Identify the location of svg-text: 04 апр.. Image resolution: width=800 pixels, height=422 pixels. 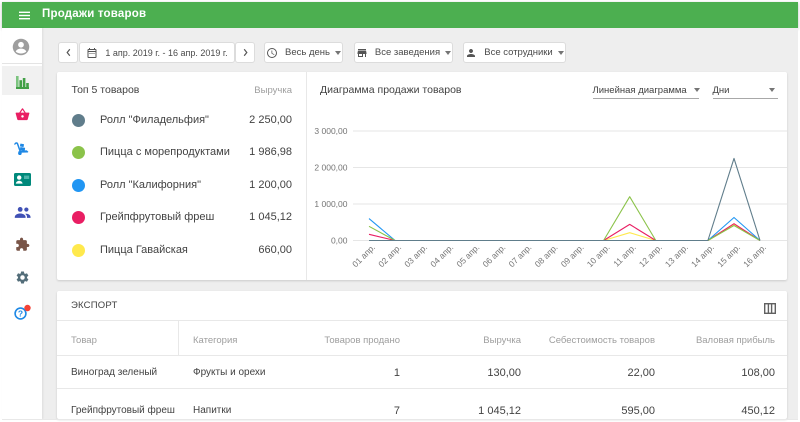
(441, 255).